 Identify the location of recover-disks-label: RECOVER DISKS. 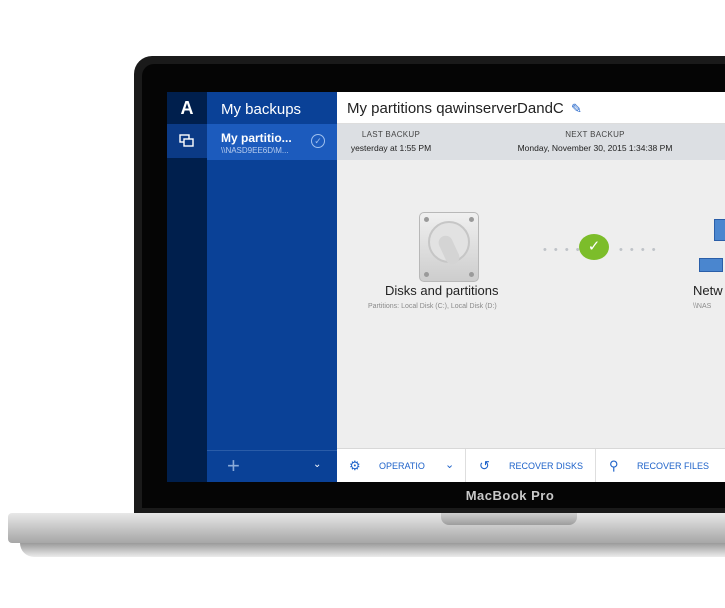
(546, 466).